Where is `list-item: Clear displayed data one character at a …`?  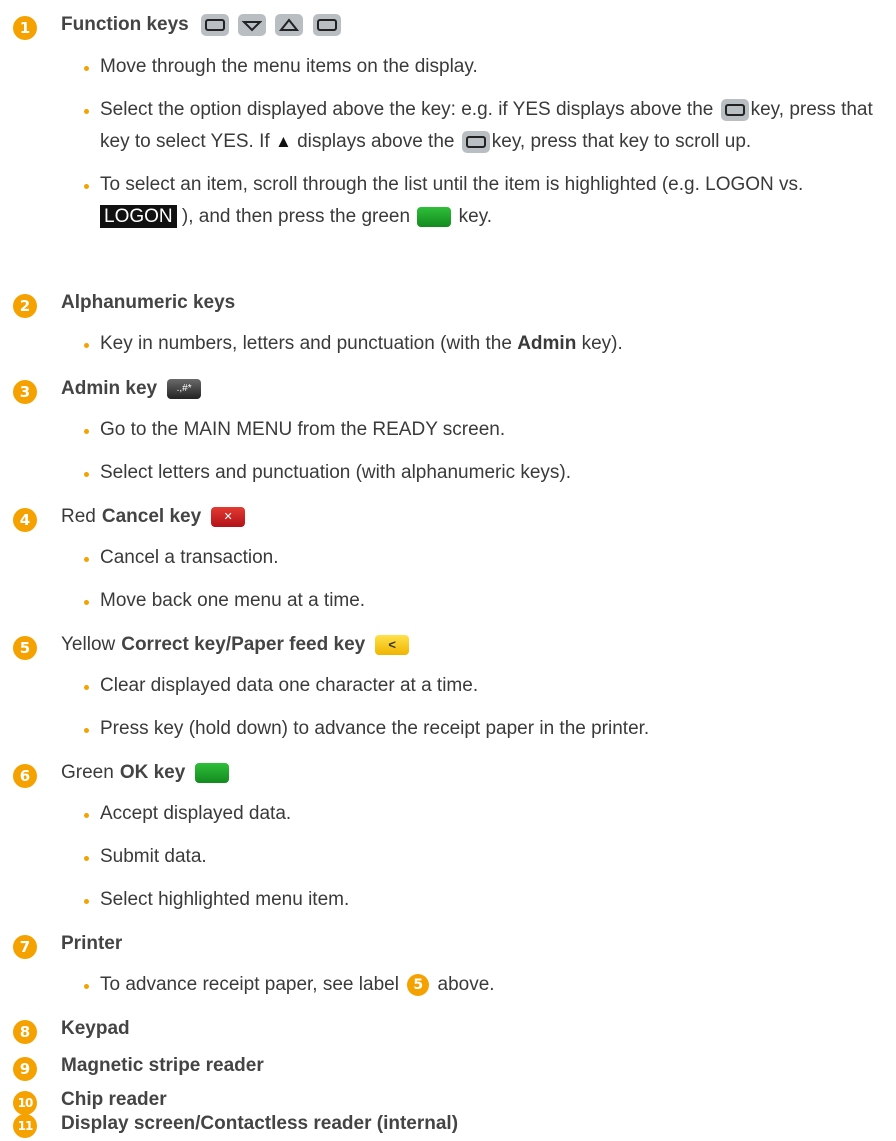
list-item: Clear displayed data one character at a … is located at coordinates (482, 686).